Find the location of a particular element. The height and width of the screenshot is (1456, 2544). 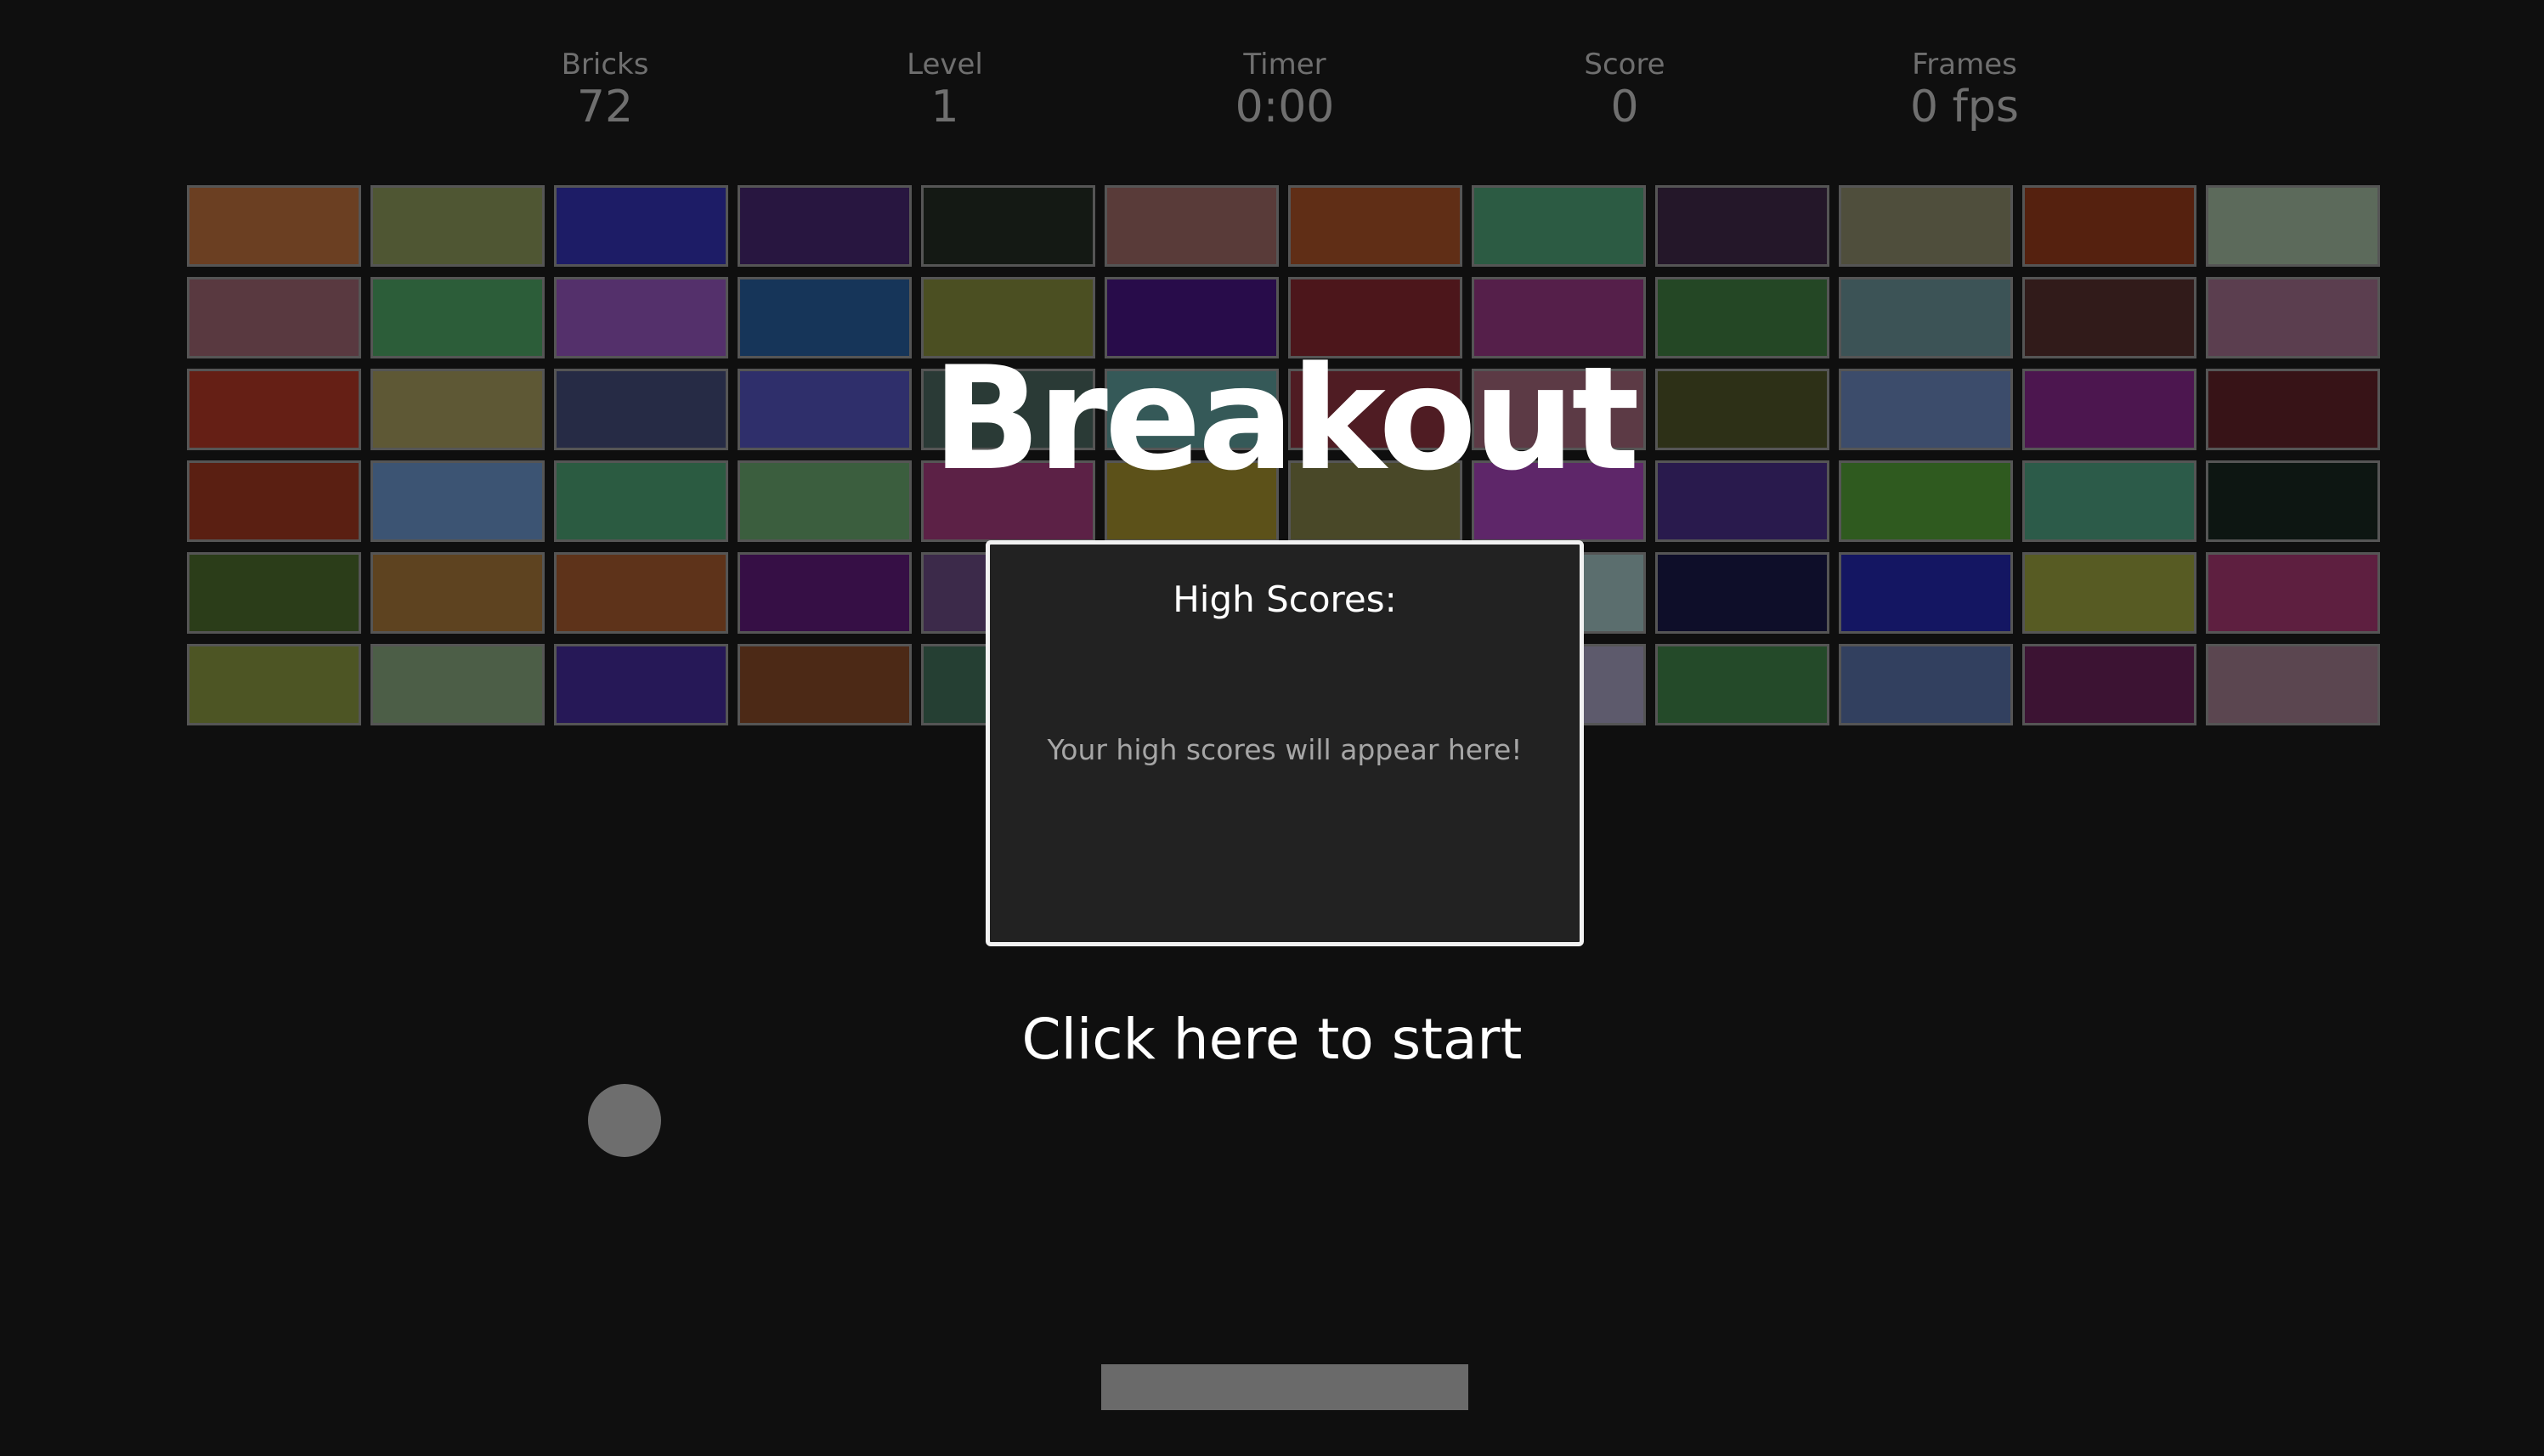

hud-level: Level 1 is located at coordinates (944, 91).